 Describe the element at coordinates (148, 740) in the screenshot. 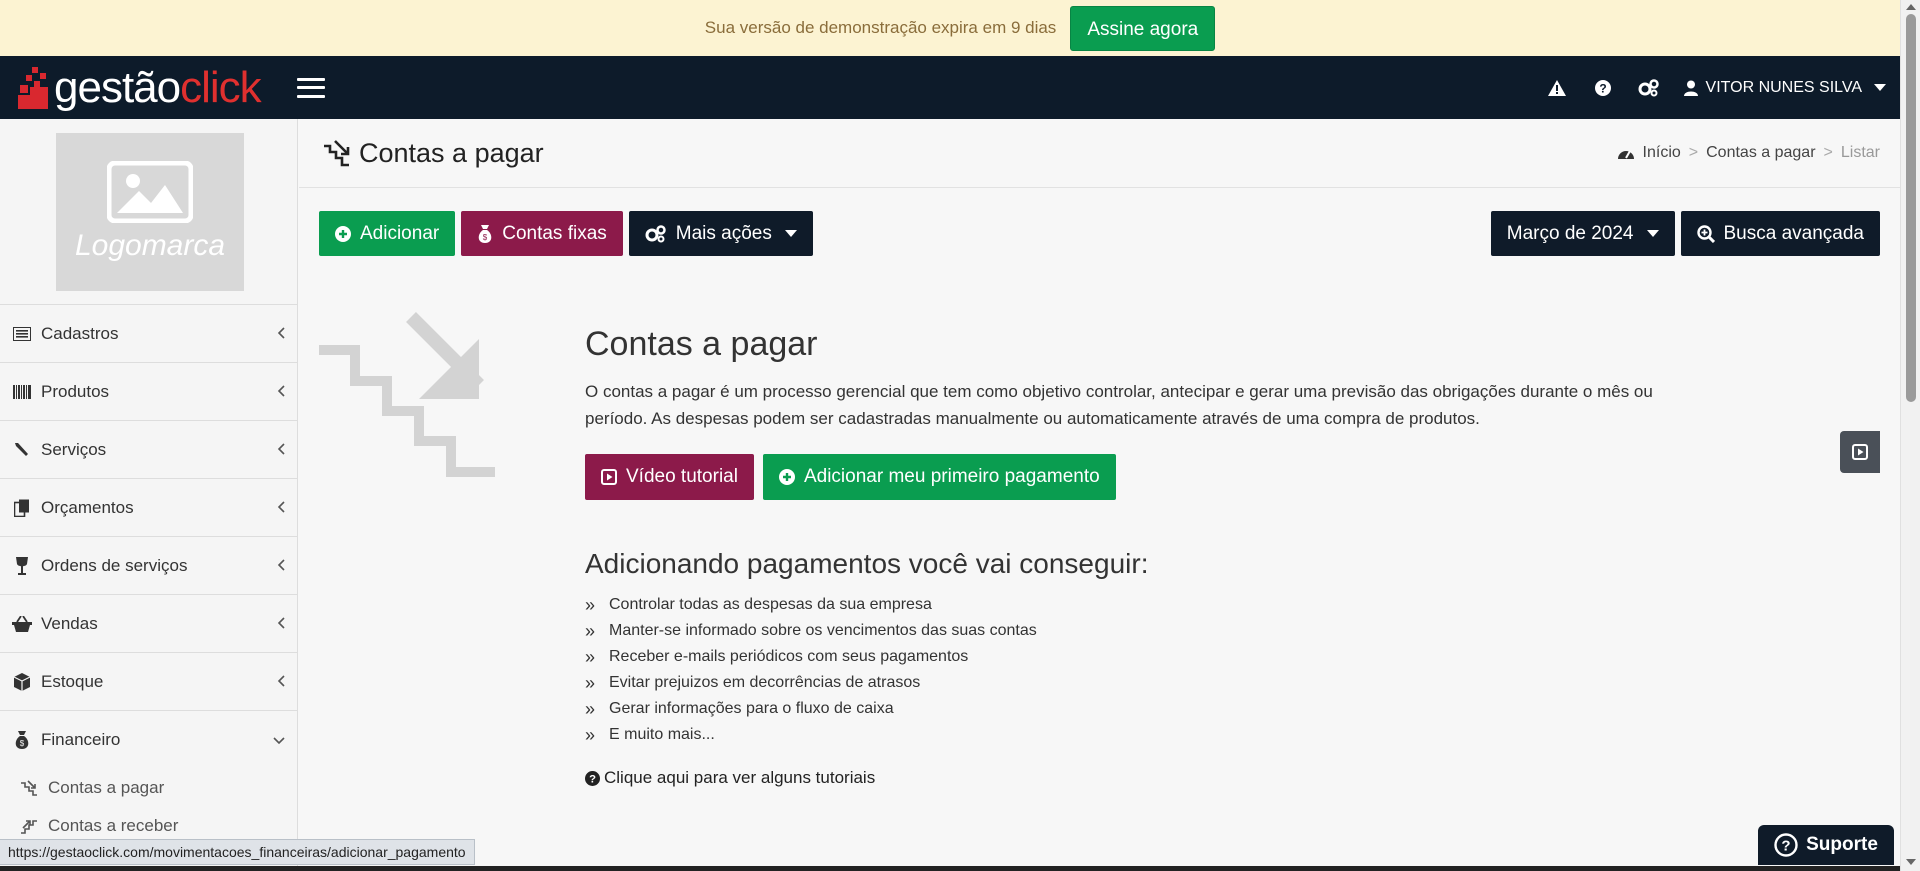

I see `sidebar-item-financeiro: $ Financeiro` at that location.